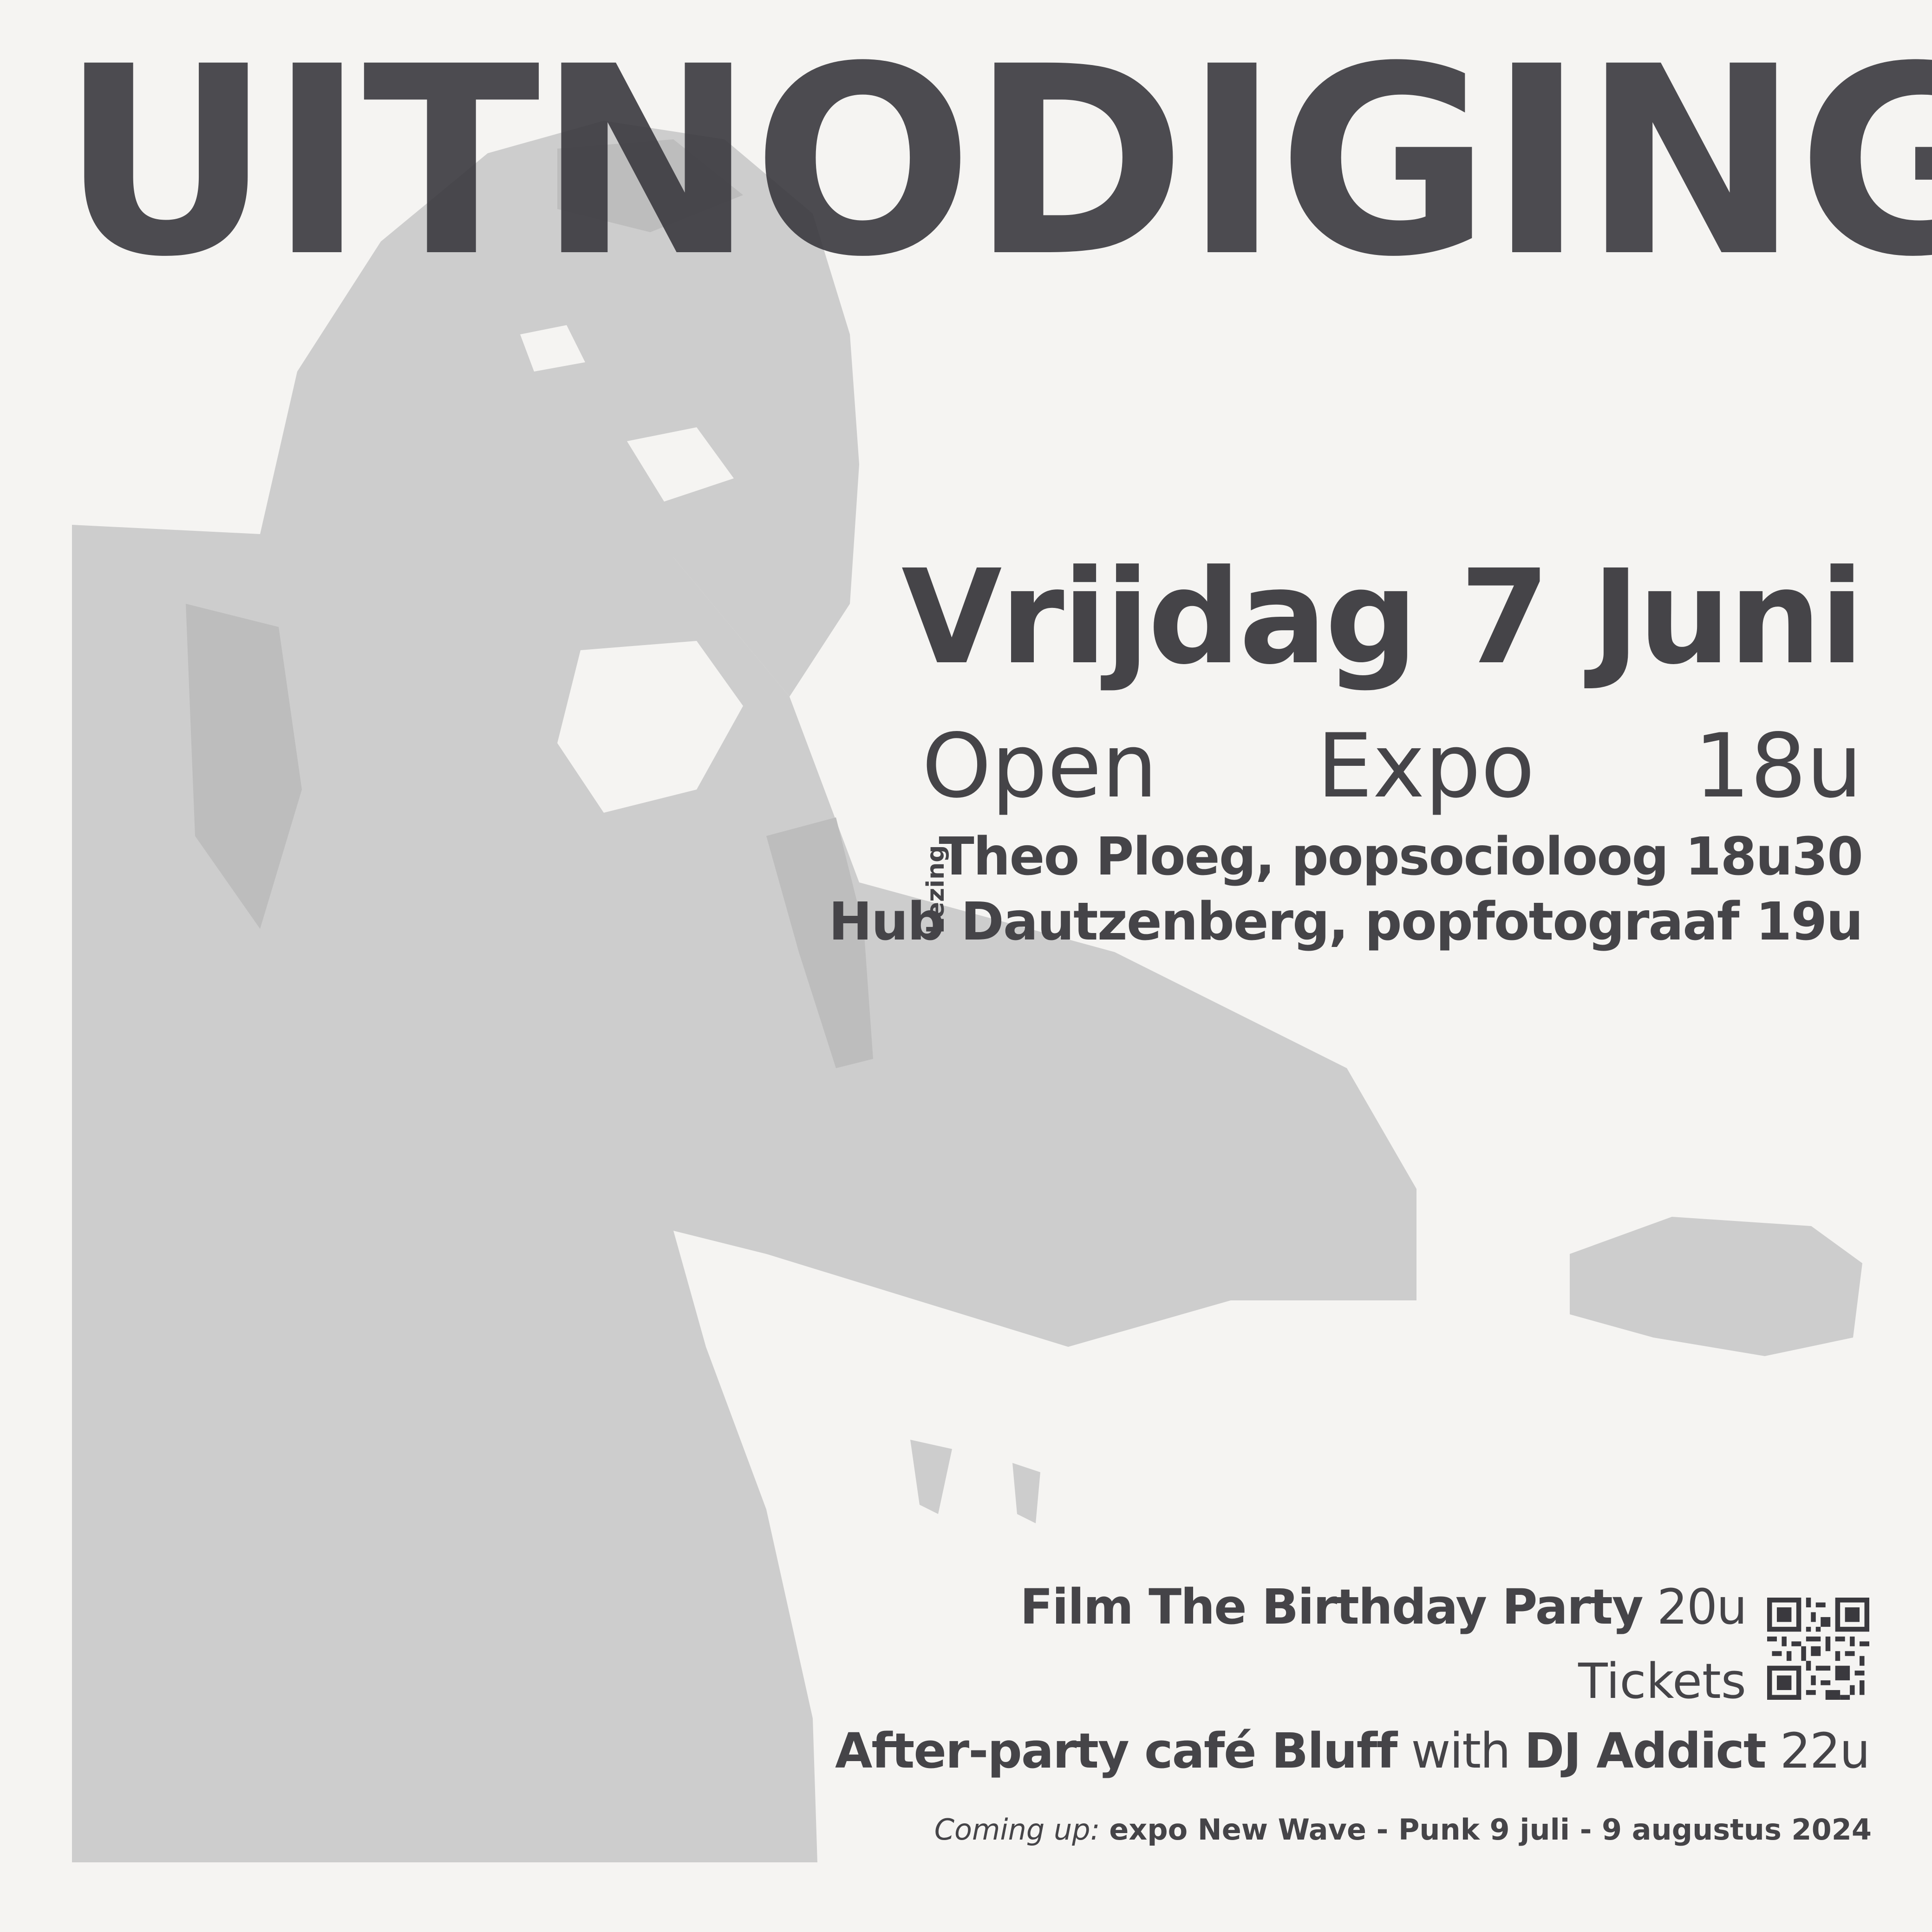  What do you see at coordinates (1461, 1751) in the screenshot?
I see `afterparty-with: with` at bounding box center [1461, 1751].